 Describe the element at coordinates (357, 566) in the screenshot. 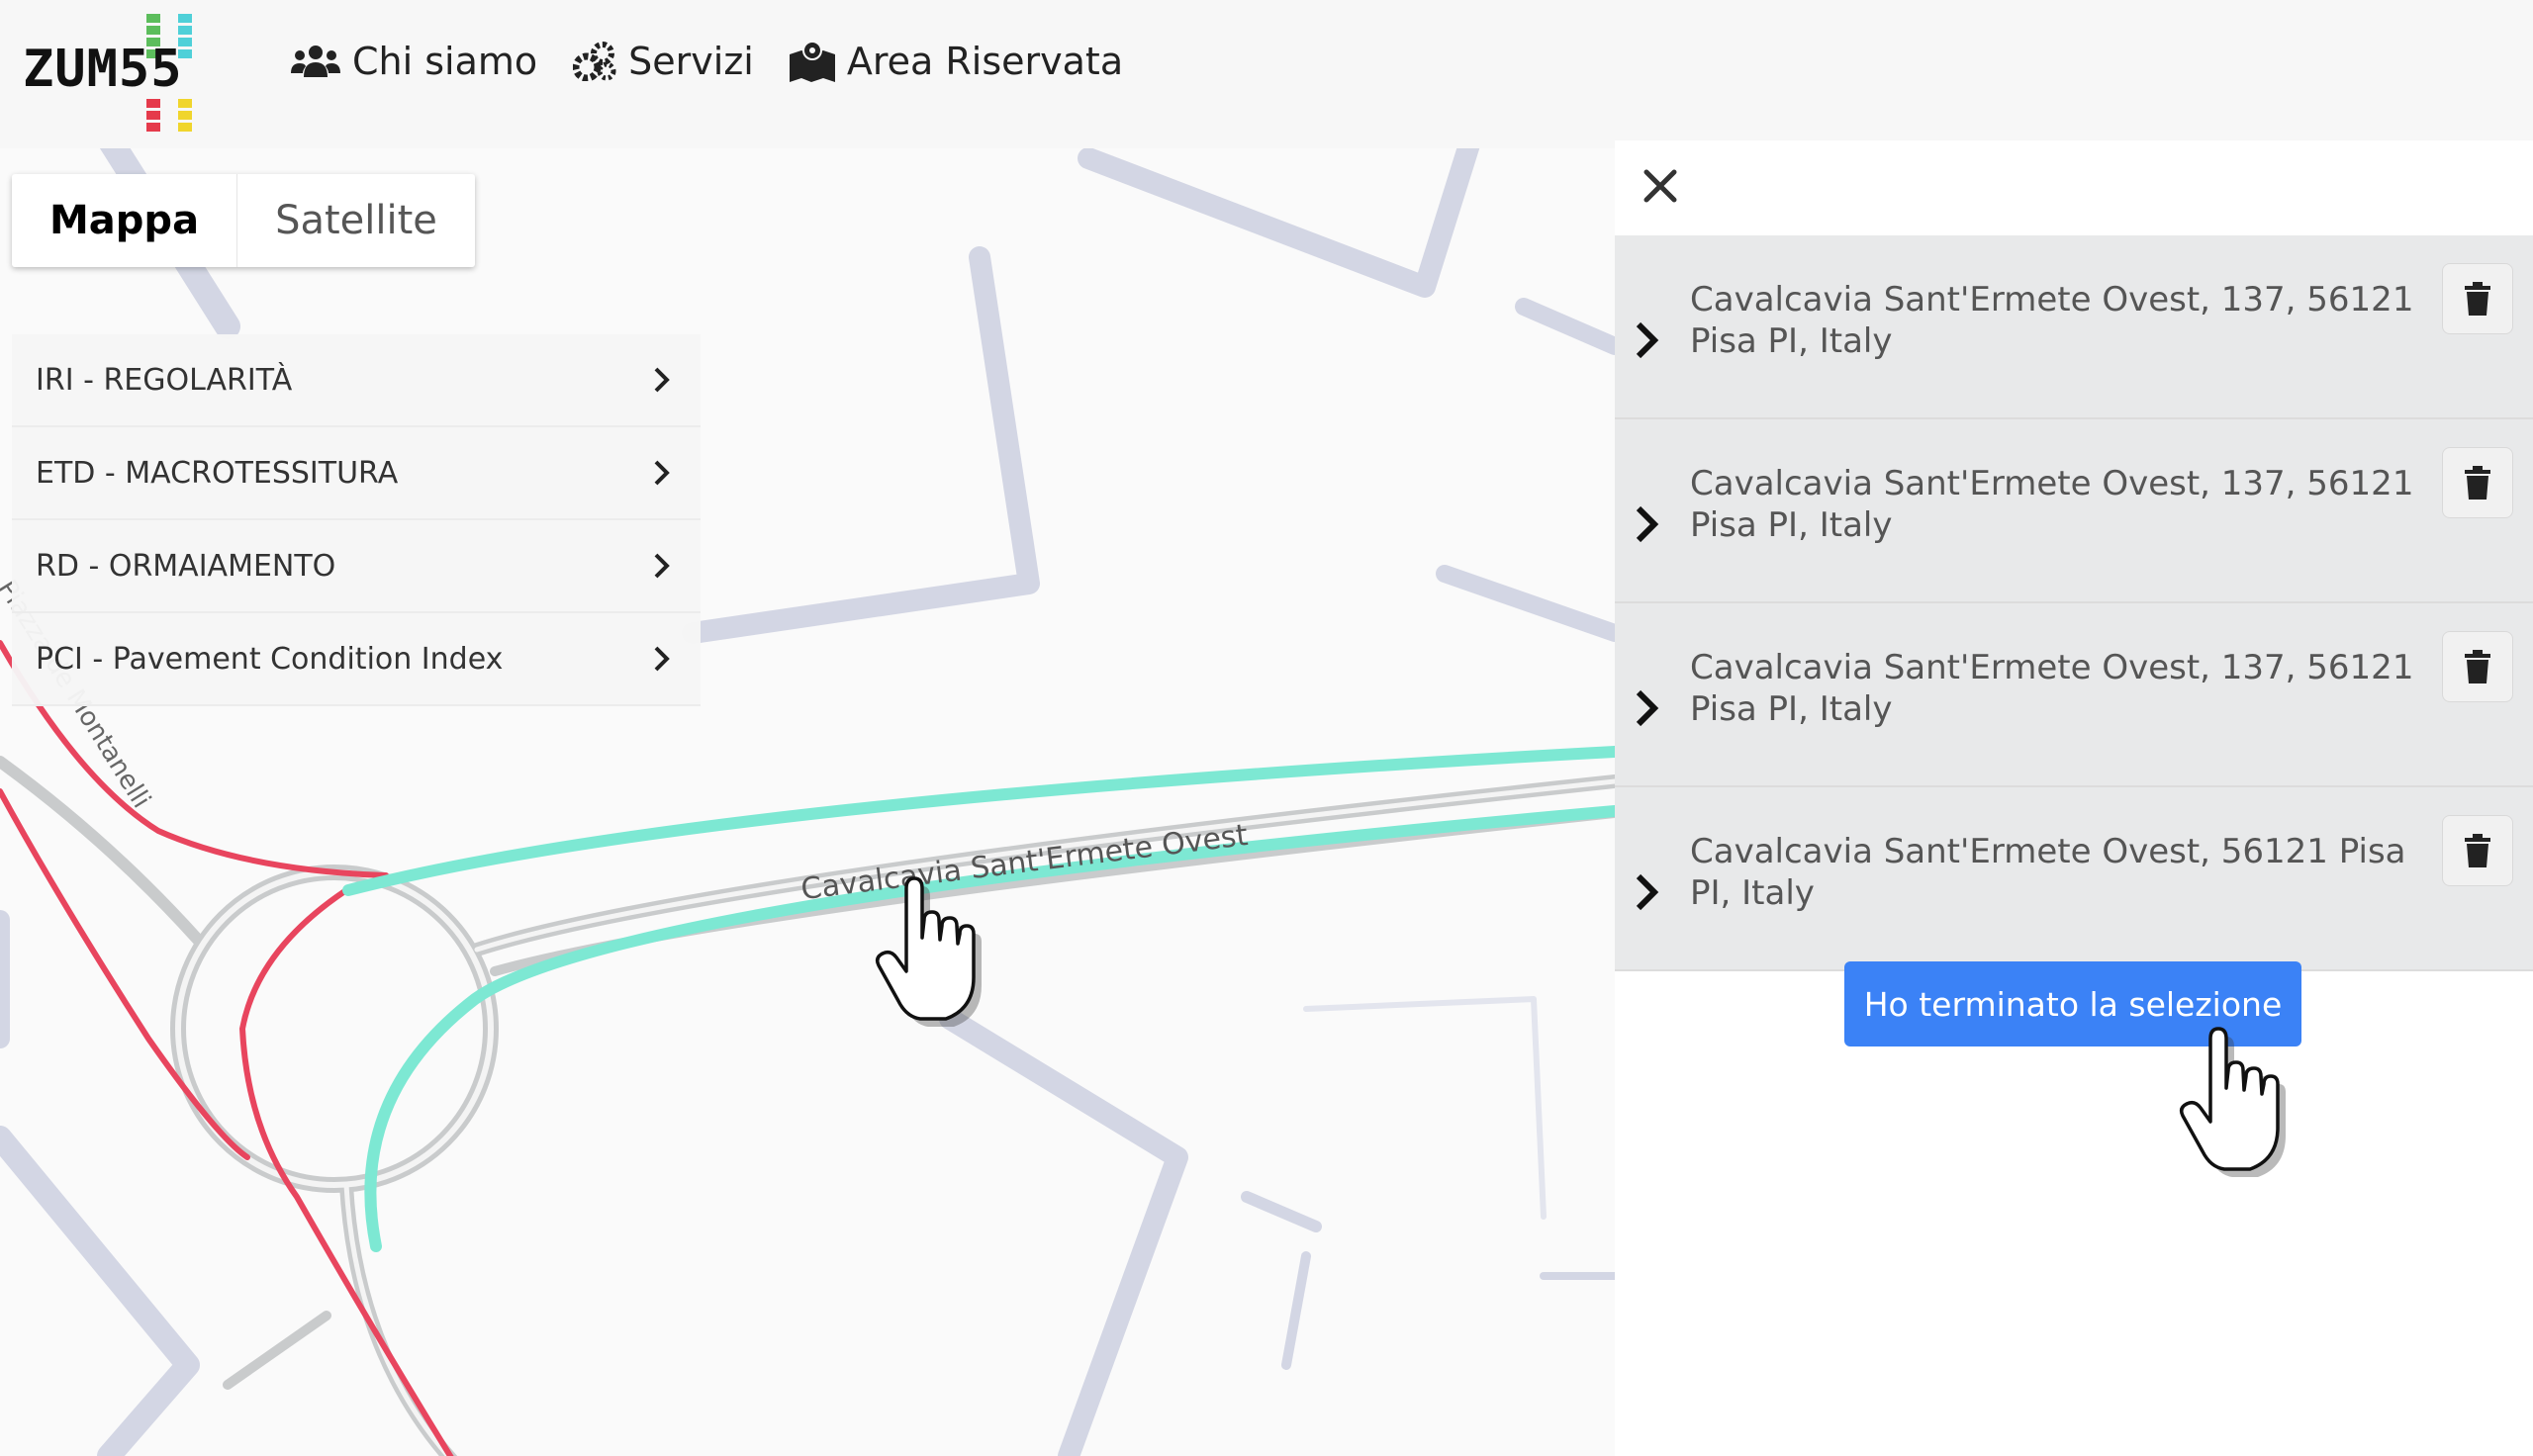

I see `layer-rd: RD - ORMAIAMENTO` at that location.